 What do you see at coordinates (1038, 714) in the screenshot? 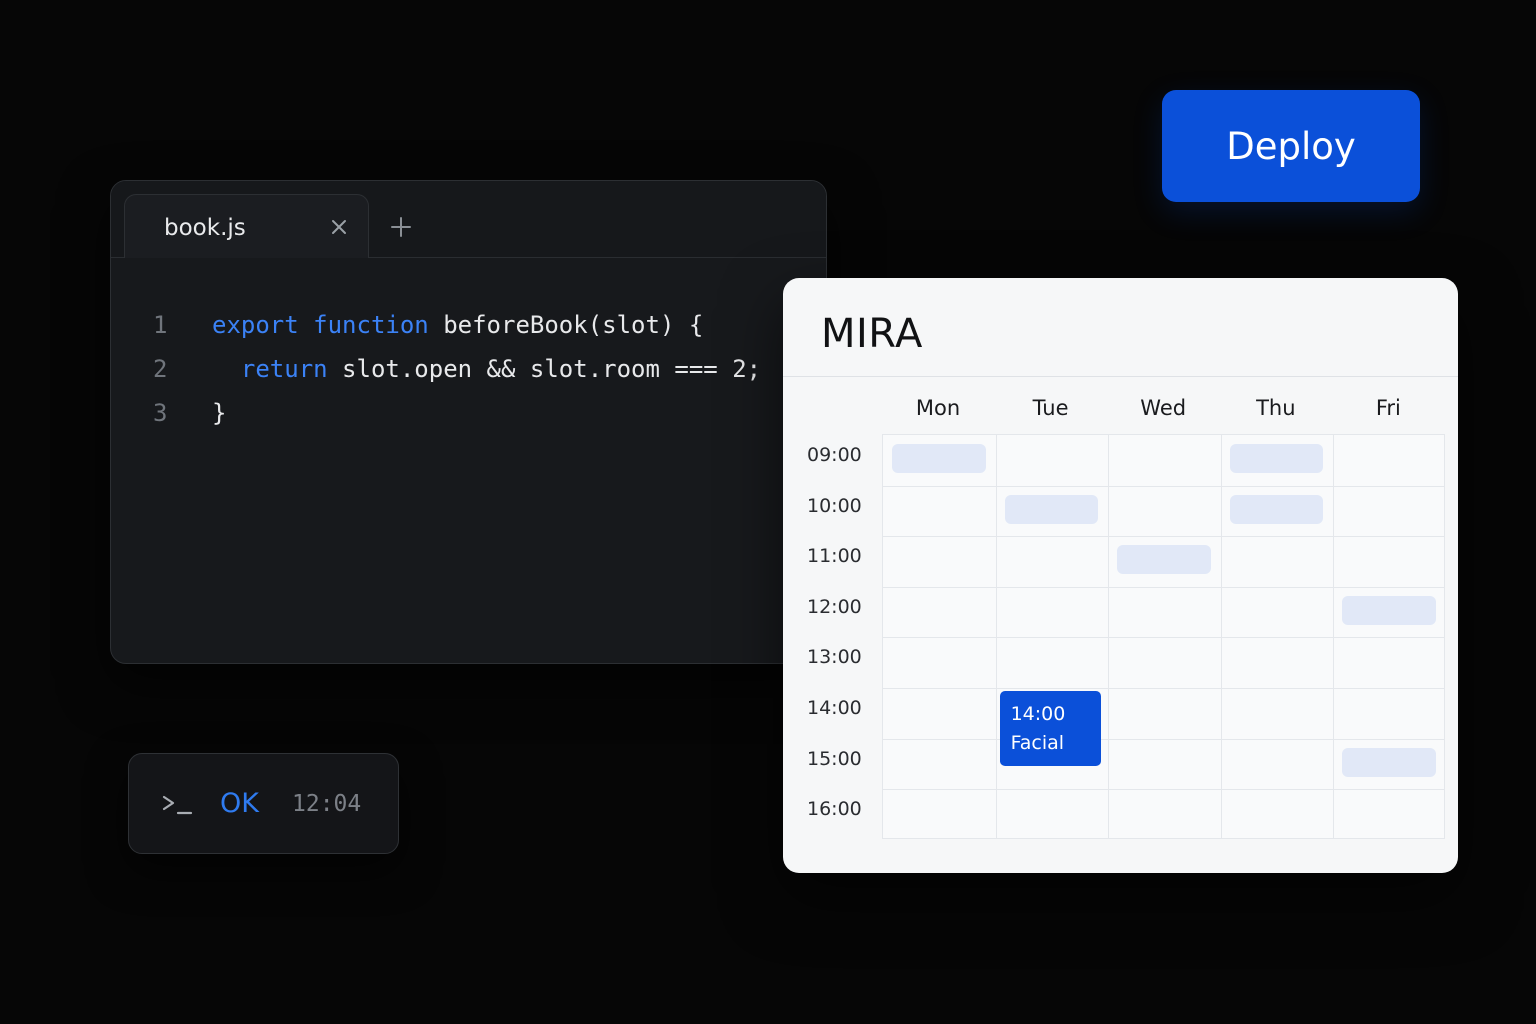
I see `booking-time: 14:00` at bounding box center [1038, 714].